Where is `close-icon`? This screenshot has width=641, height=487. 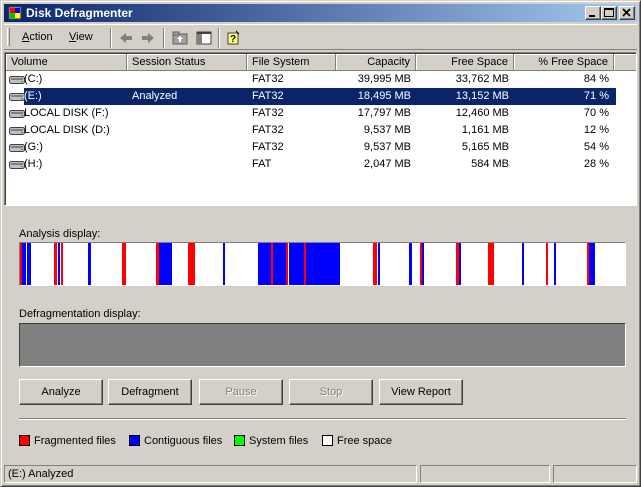 close-icon is located at coordinates (626, 12).